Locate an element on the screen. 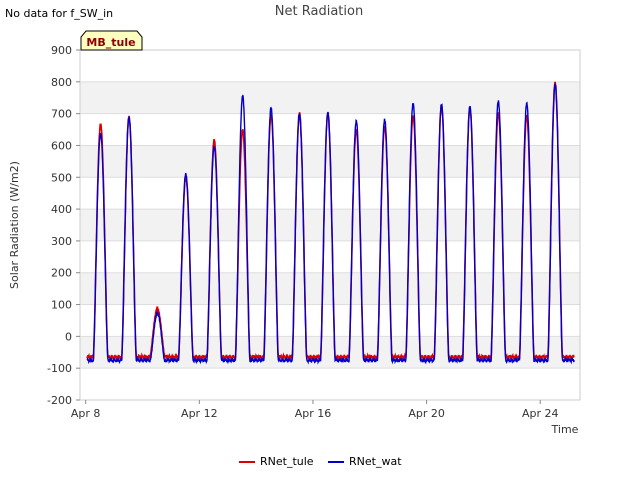 This screenshot has height=480, width=640. y-tick-label: 600 is located at coordinates (61, 145).